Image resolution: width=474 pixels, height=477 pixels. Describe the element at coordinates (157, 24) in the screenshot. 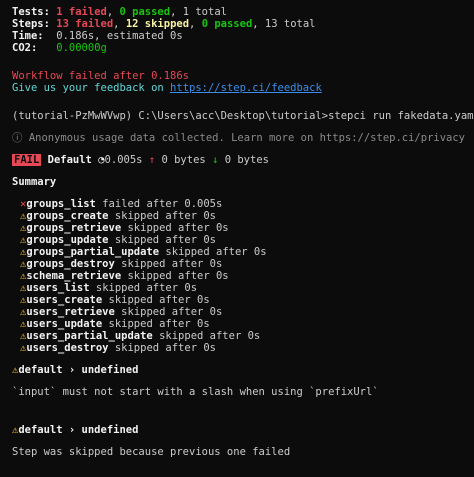

I see `steps-skipped: 12 skipped` at that location.